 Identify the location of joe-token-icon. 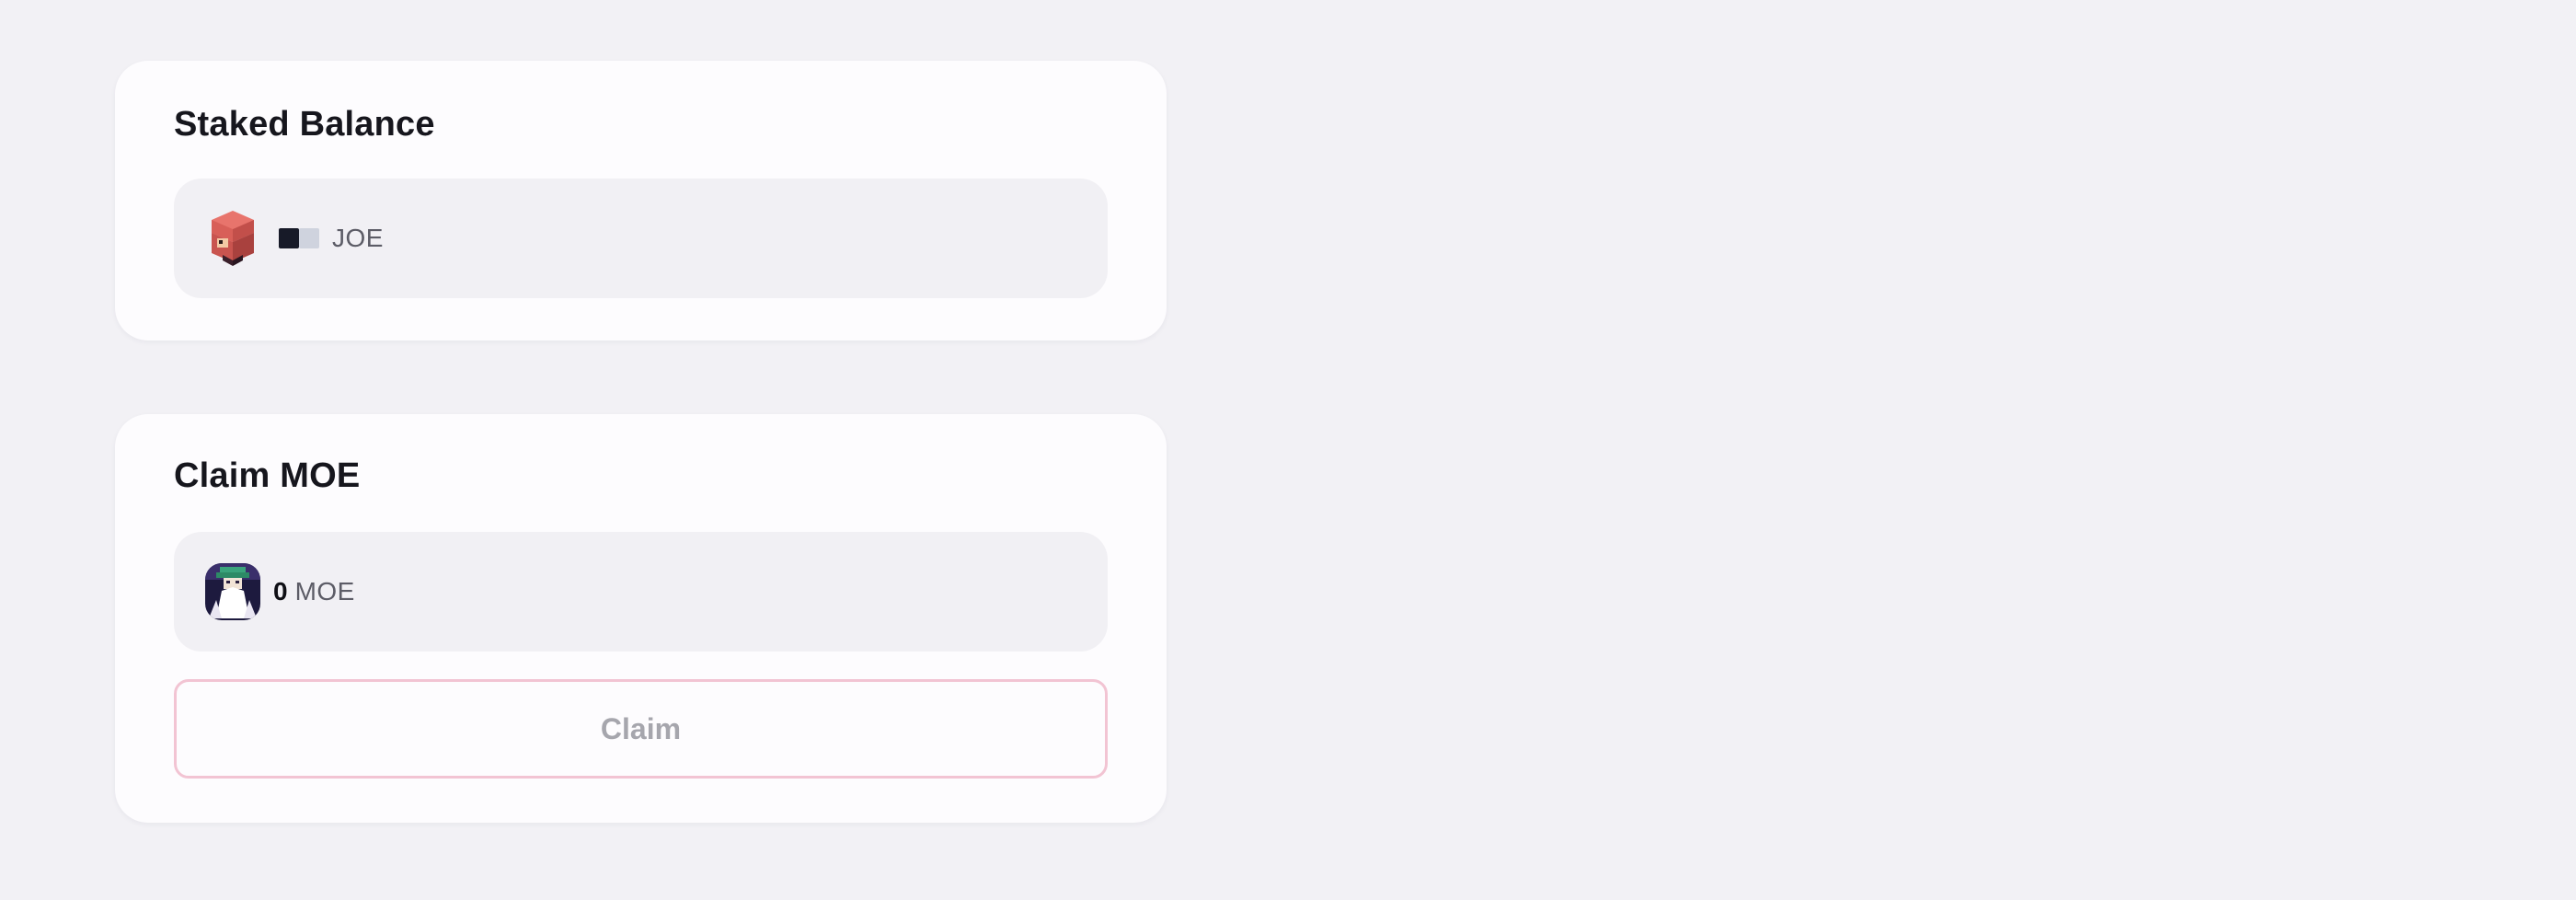
(232, 239).